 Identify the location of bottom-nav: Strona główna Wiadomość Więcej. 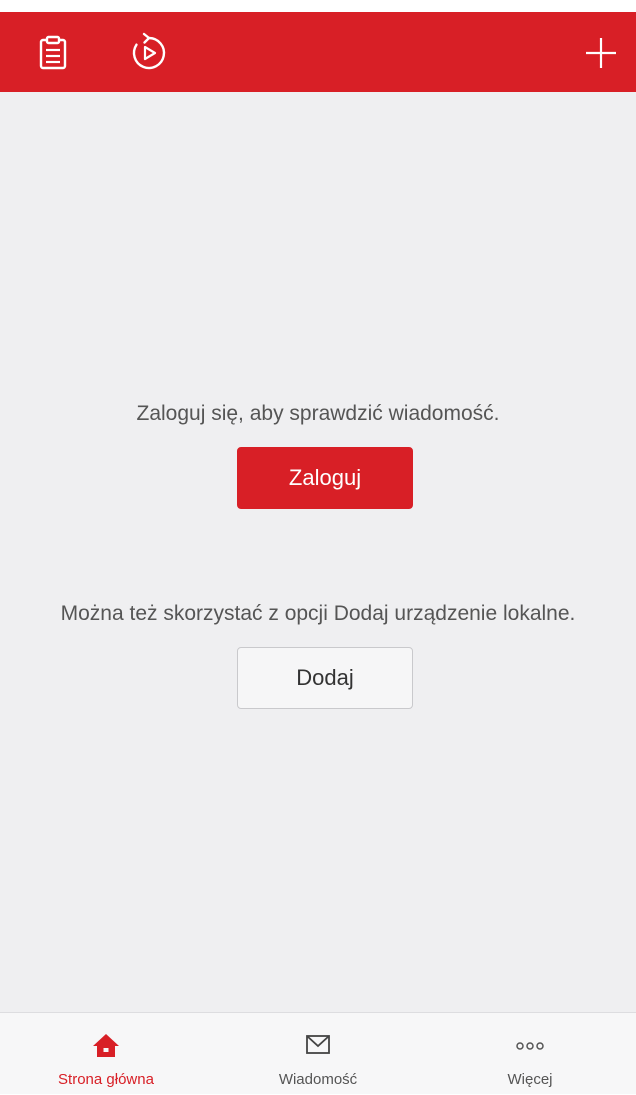
(318, 1053).